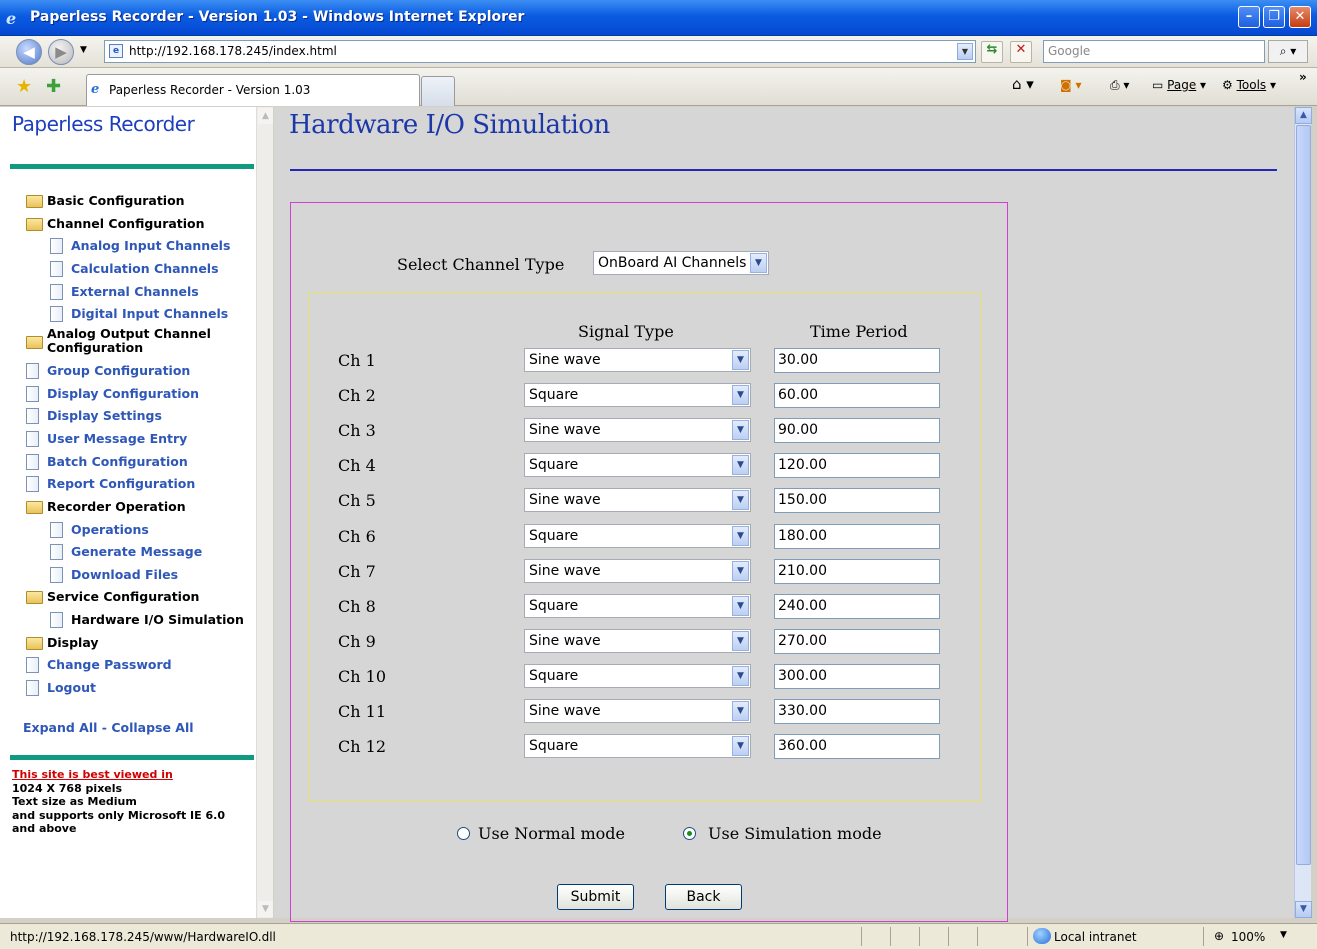 This screenshot has height=949, width=1317. Describe the element at coordinates (1249, 85) in the screenshot. I see `tools-menu: ⚙ Tools ▾` at that location.